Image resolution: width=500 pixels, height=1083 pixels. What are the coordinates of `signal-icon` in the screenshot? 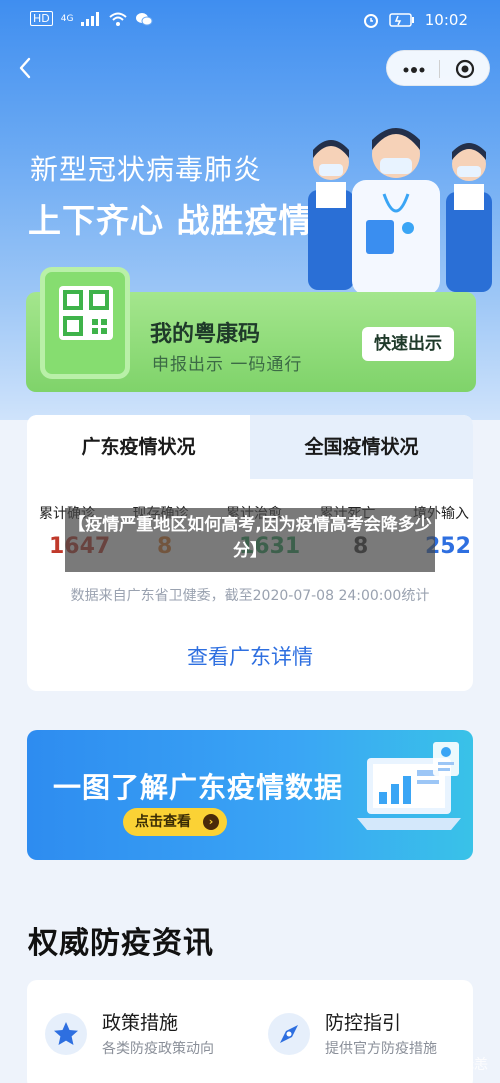 It's located at (90, 18).